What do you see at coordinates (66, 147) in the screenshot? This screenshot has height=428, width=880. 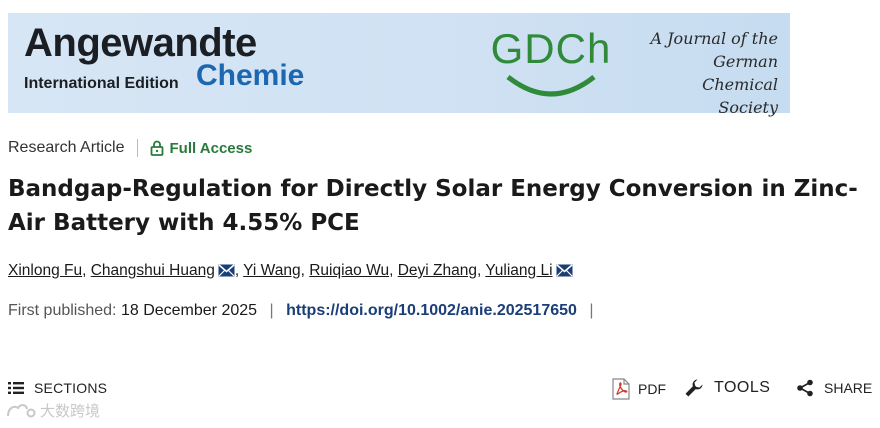 I see `article-type: Research Article` at bounding box center [66, 147].